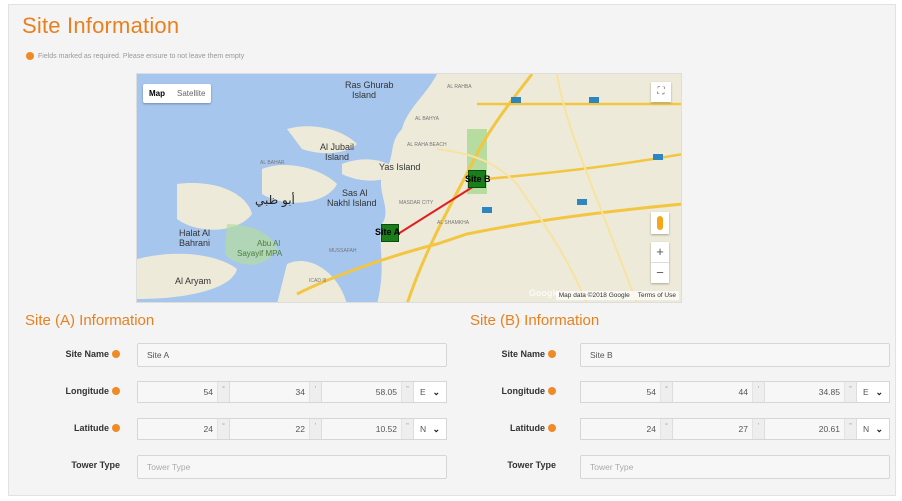 This screenshot has height=501, width=902. Describe the element at coordinates (805, 392) in the screenshot. I see `site-b-lon-seconds-input: 34.85` at that location.